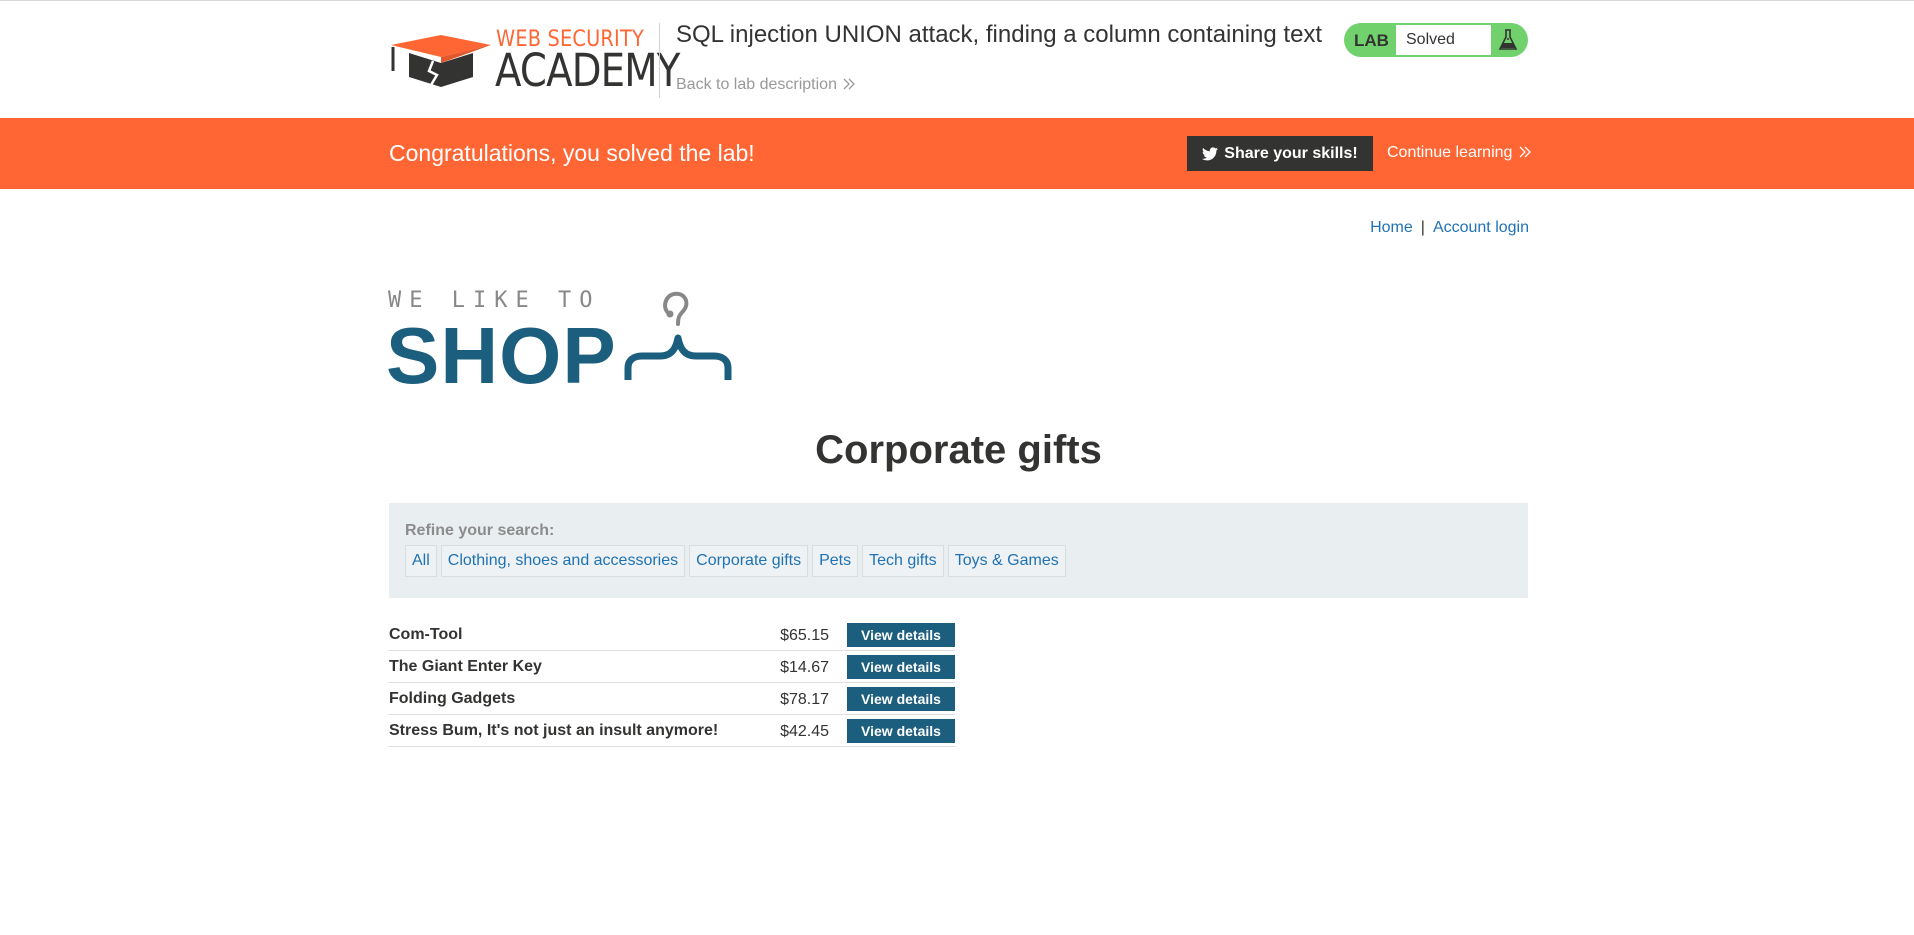 This screenshot has height=935, width=1914. What do you see at coordinates (452, 698) in the screenshot?
I see `product-name: Folding Gadgets` at bounding box center [452, 698].